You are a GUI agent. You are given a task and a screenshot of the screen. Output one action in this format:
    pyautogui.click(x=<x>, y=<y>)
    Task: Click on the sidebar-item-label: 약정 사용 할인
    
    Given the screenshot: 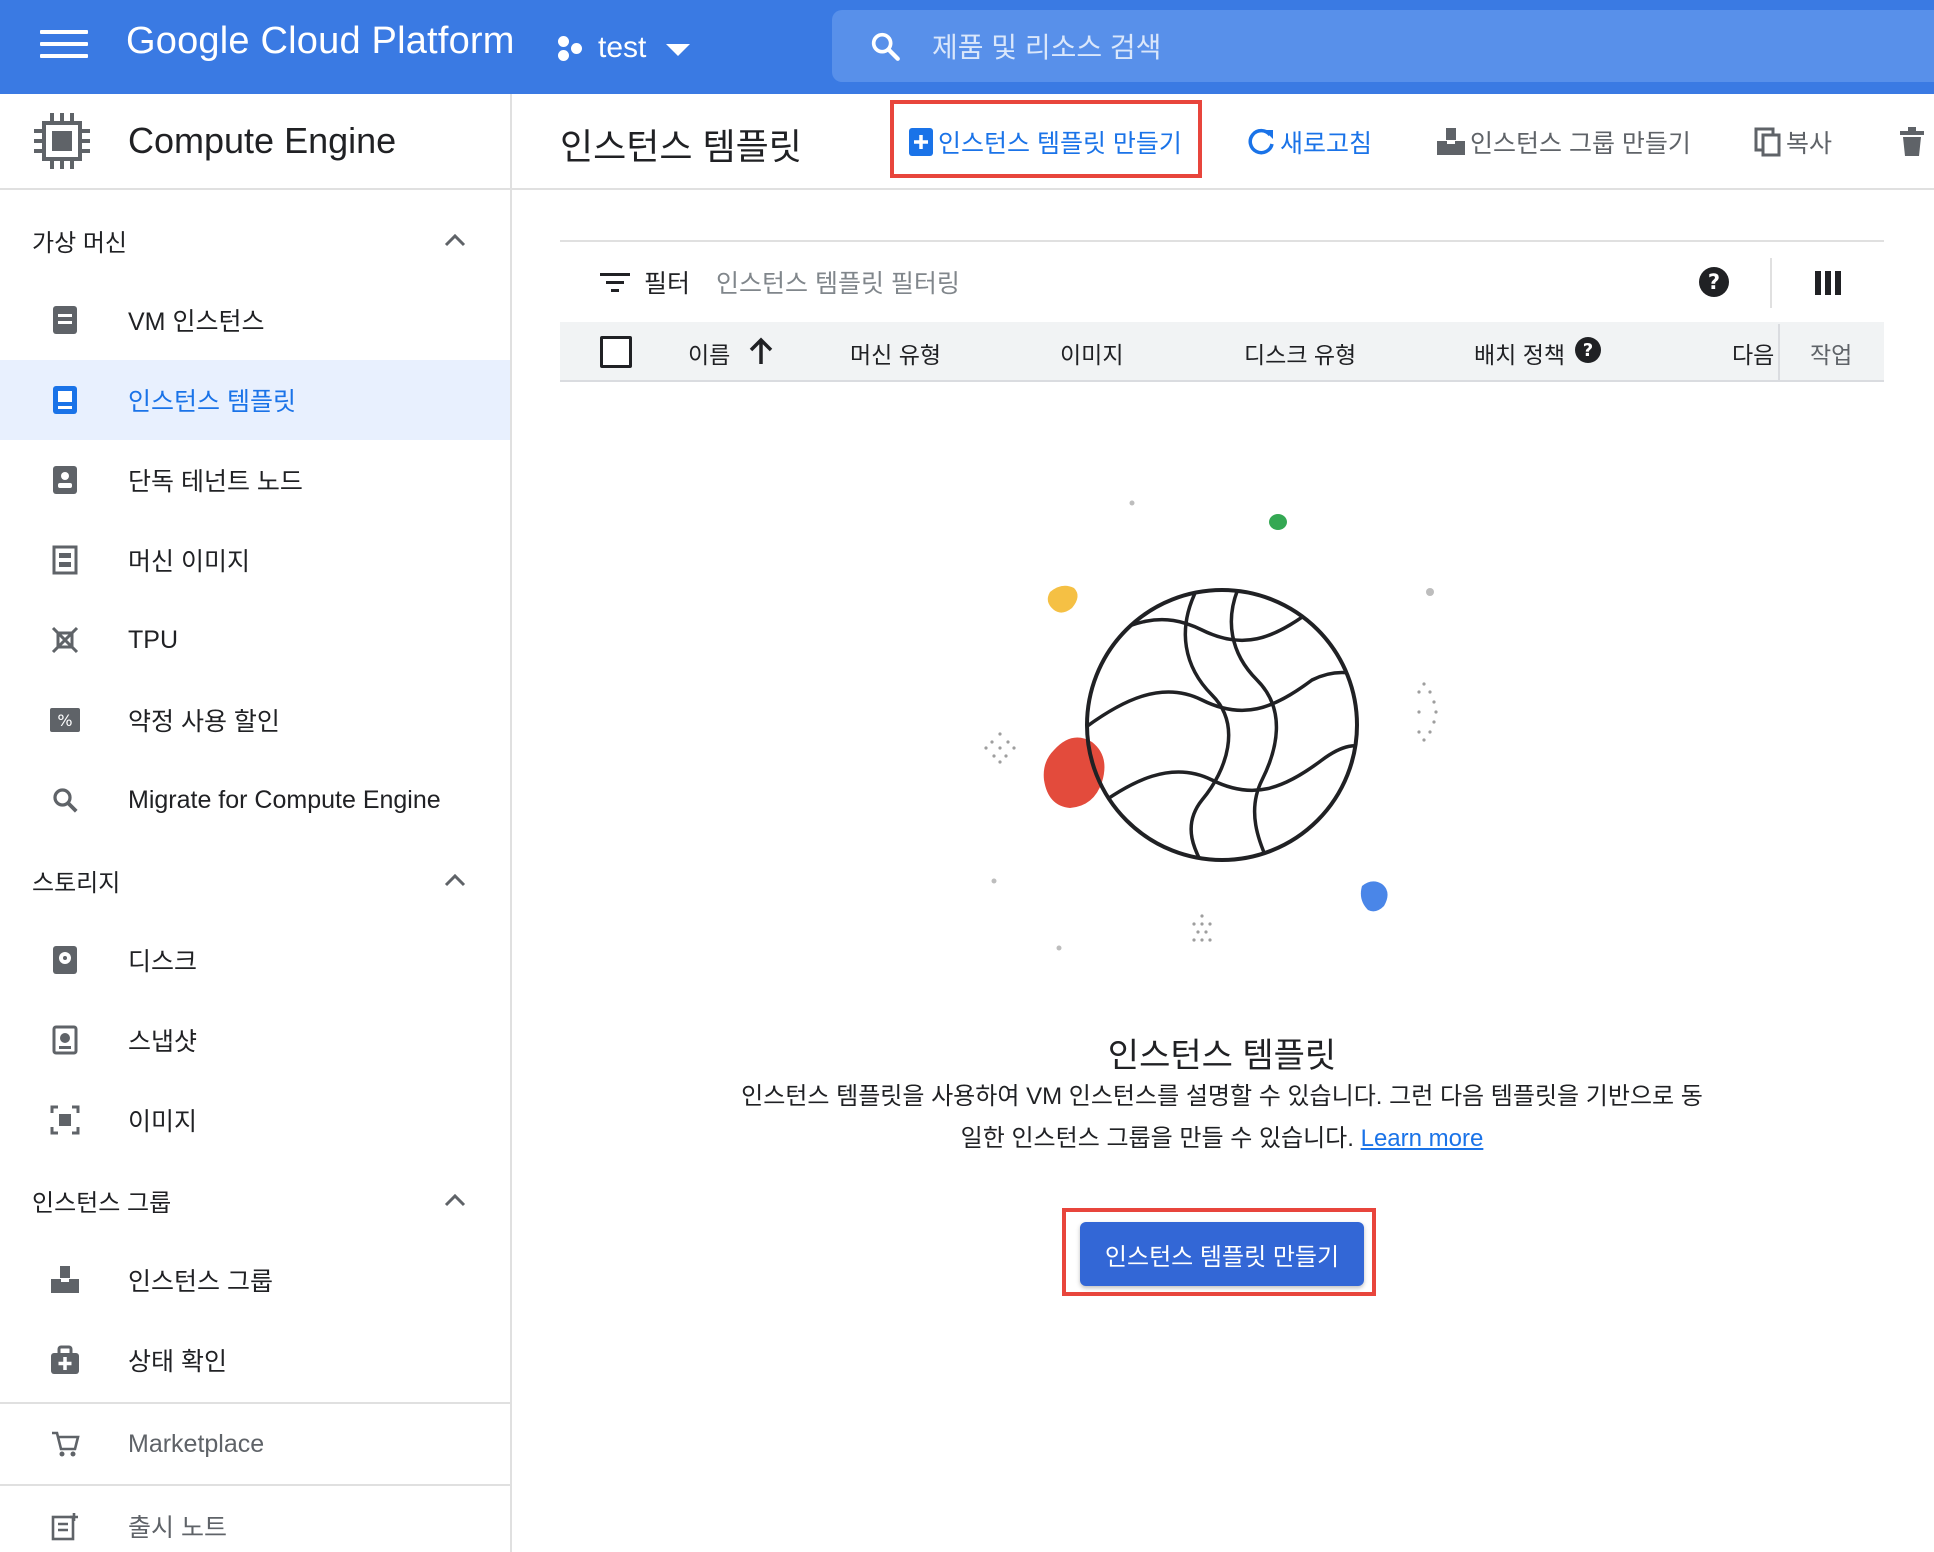 What is the action you would take?
    pyautogui.click(x=204, y=722)
    